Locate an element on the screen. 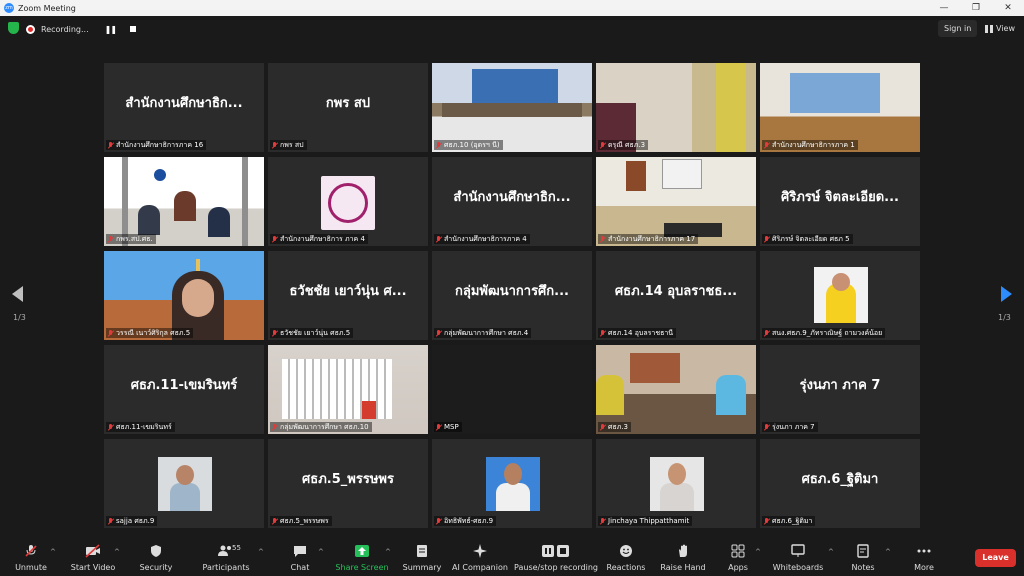 This screenshot has width=1024, height=576. participant-tile: MSP is located at coordinates (512, 389).